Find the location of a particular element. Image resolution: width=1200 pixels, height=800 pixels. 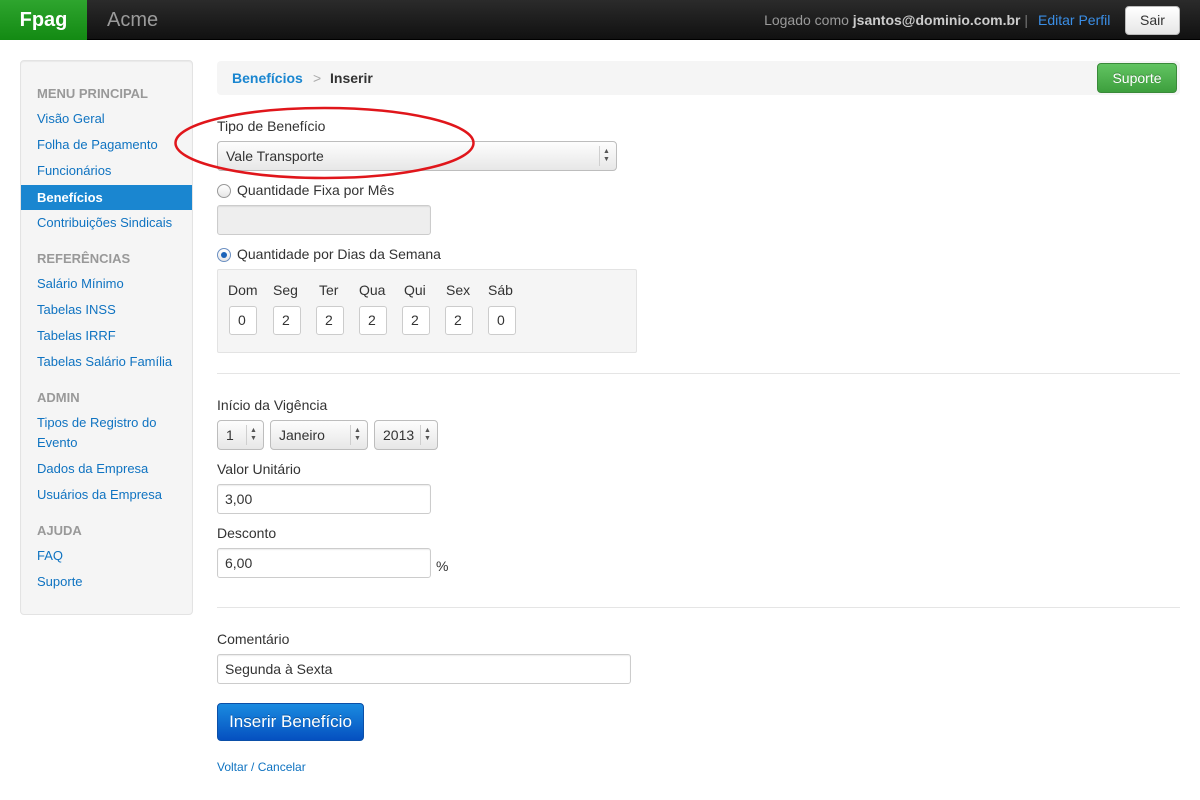

benefit-type-select: Vale Transporte ▲ ▼ is located at coordinates (417, 156).